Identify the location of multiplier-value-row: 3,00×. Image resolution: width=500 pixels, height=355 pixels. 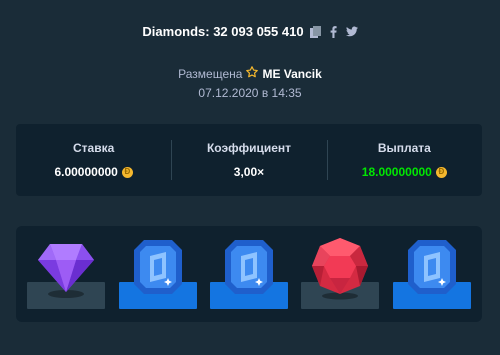
(249, 172).